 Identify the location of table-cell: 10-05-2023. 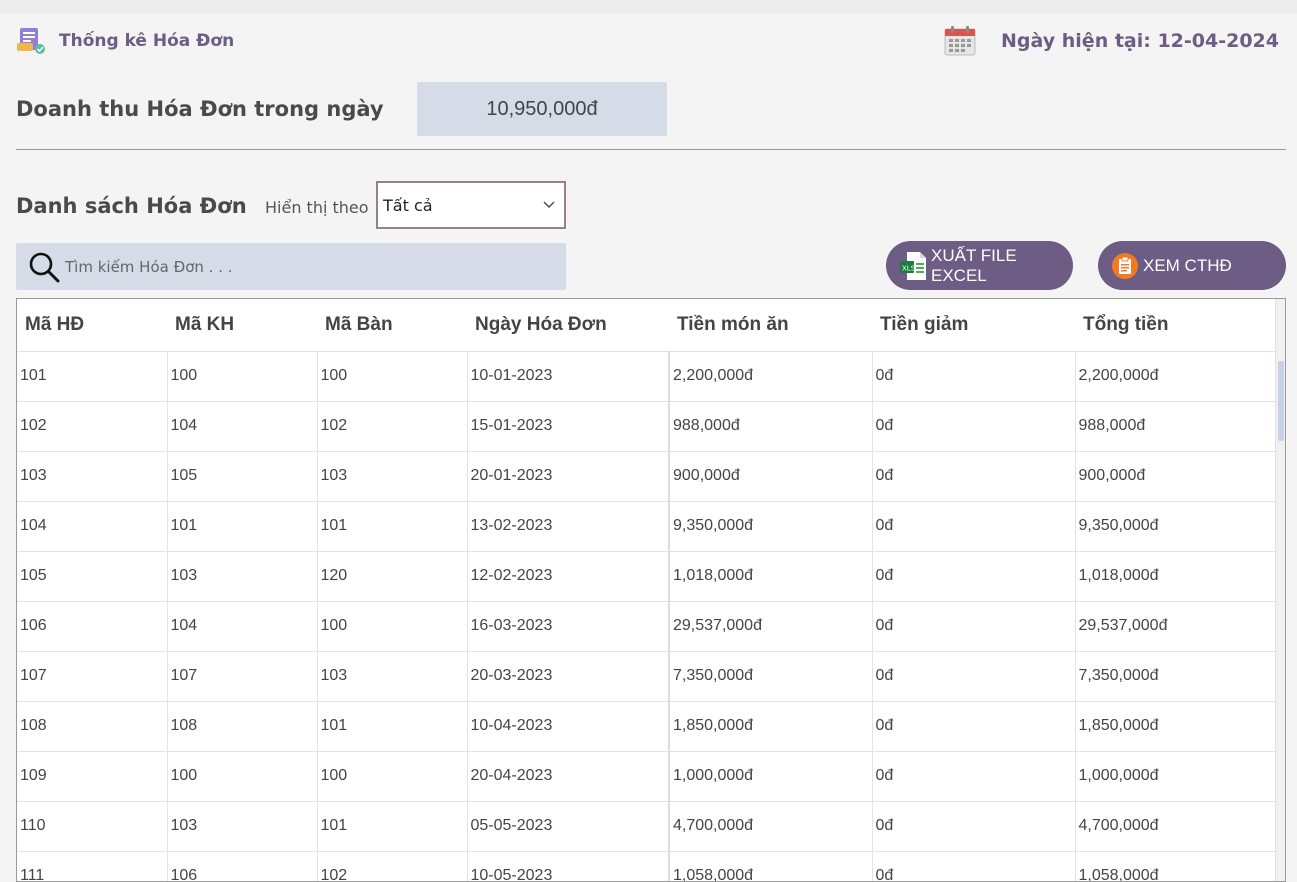
(568, 865).